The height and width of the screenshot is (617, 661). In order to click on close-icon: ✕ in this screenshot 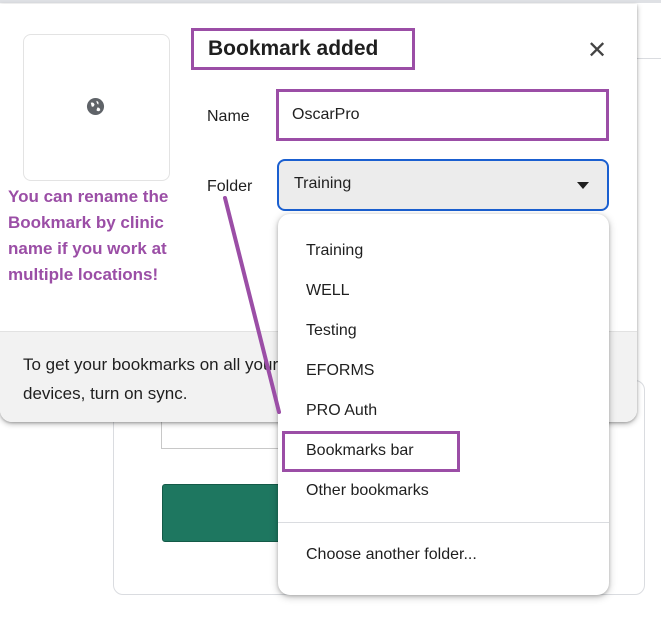, I will do `click(597, 51)`.